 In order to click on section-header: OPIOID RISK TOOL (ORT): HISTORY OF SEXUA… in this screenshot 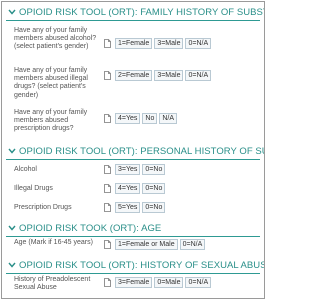, I will do `click(135, 266)`.